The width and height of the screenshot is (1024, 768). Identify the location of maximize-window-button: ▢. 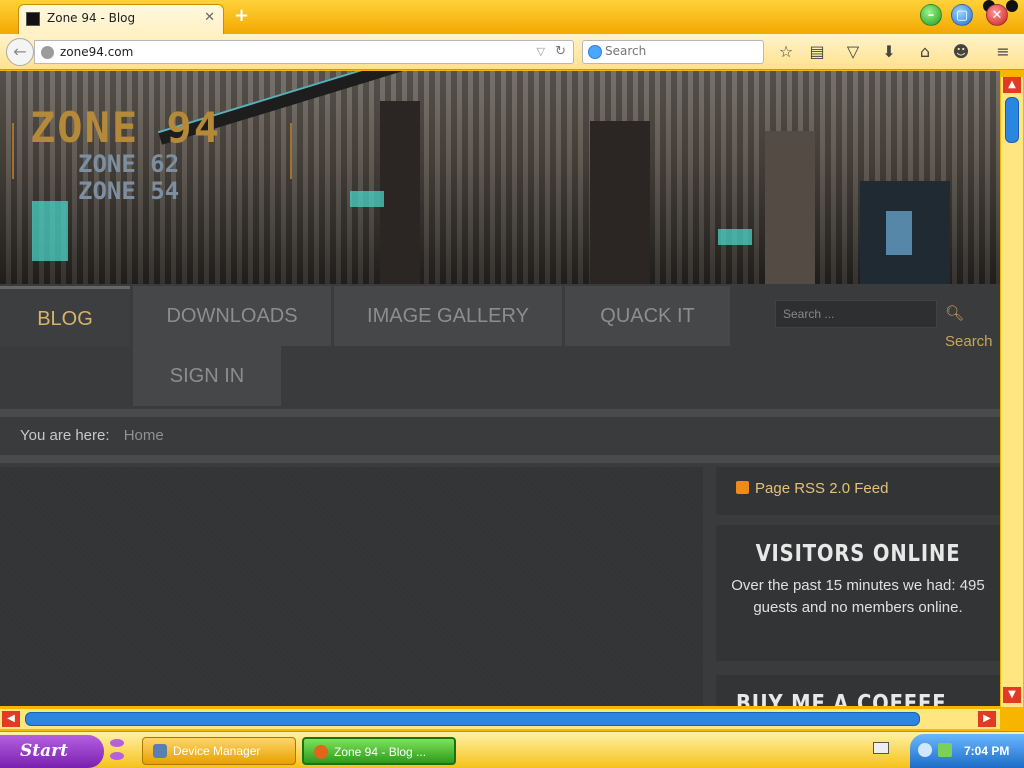
(962, 15).